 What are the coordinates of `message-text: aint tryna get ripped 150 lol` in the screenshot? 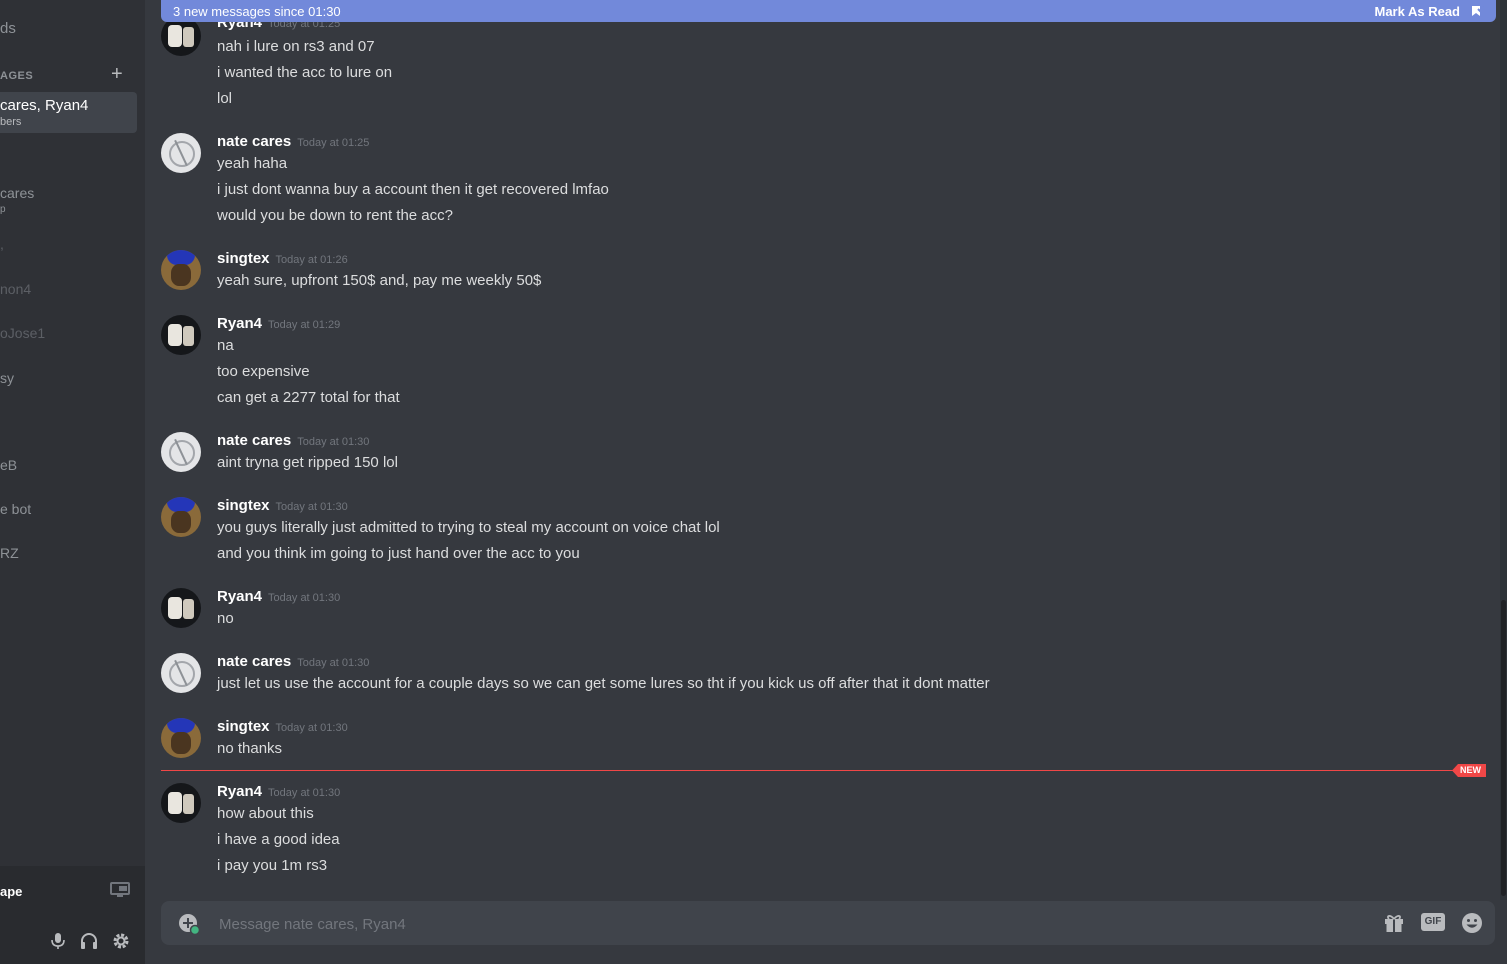 It's located at (307, 462).